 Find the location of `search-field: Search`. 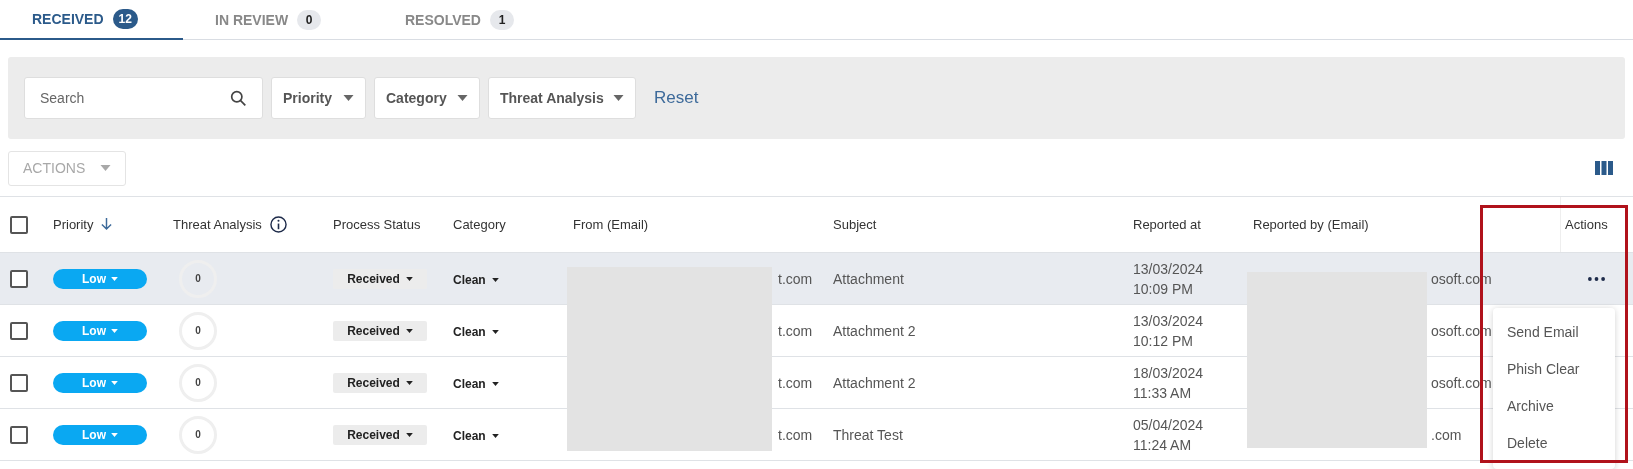

search-field: Search is located at coordinates (143, 98).